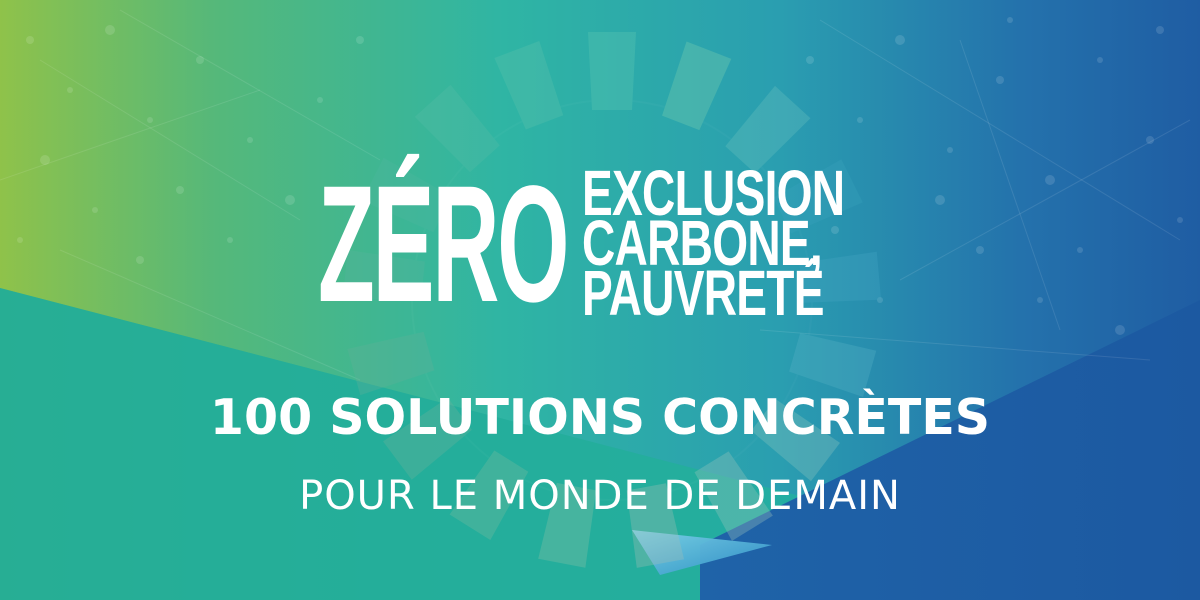  Describe the element at coordinates (703, 293) in the screenshot. I see `headline-topic-pauvrete: PAUVRETÉ` at that location.